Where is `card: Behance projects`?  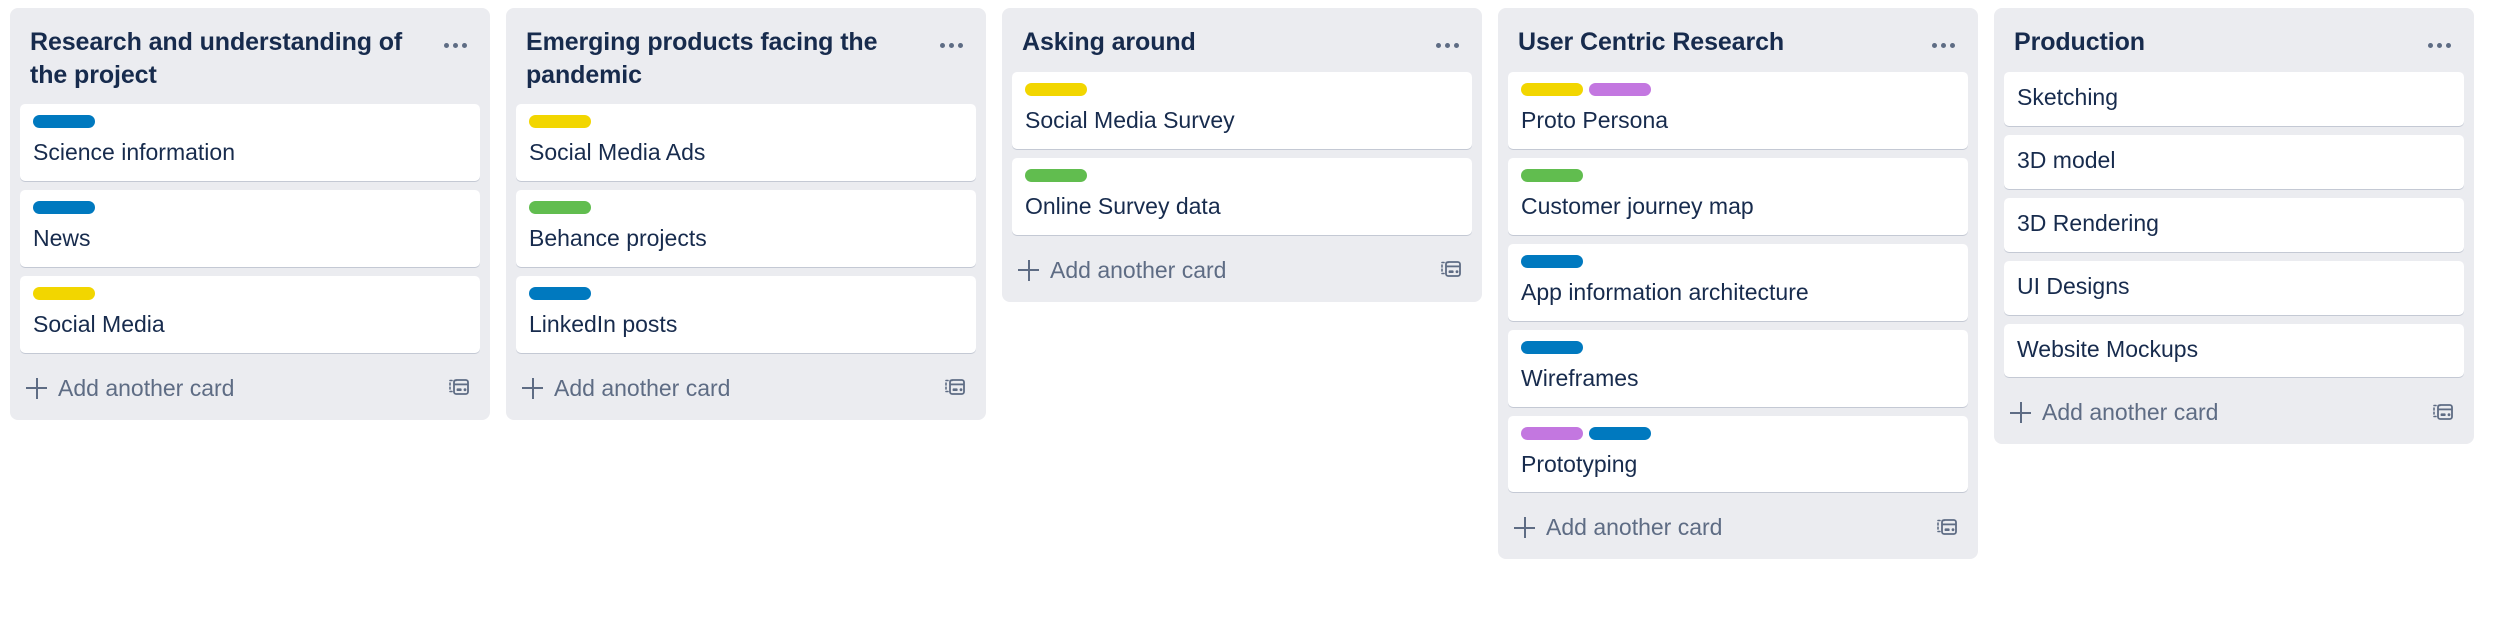 card: Behance projects is located at coordinates (746, 228).